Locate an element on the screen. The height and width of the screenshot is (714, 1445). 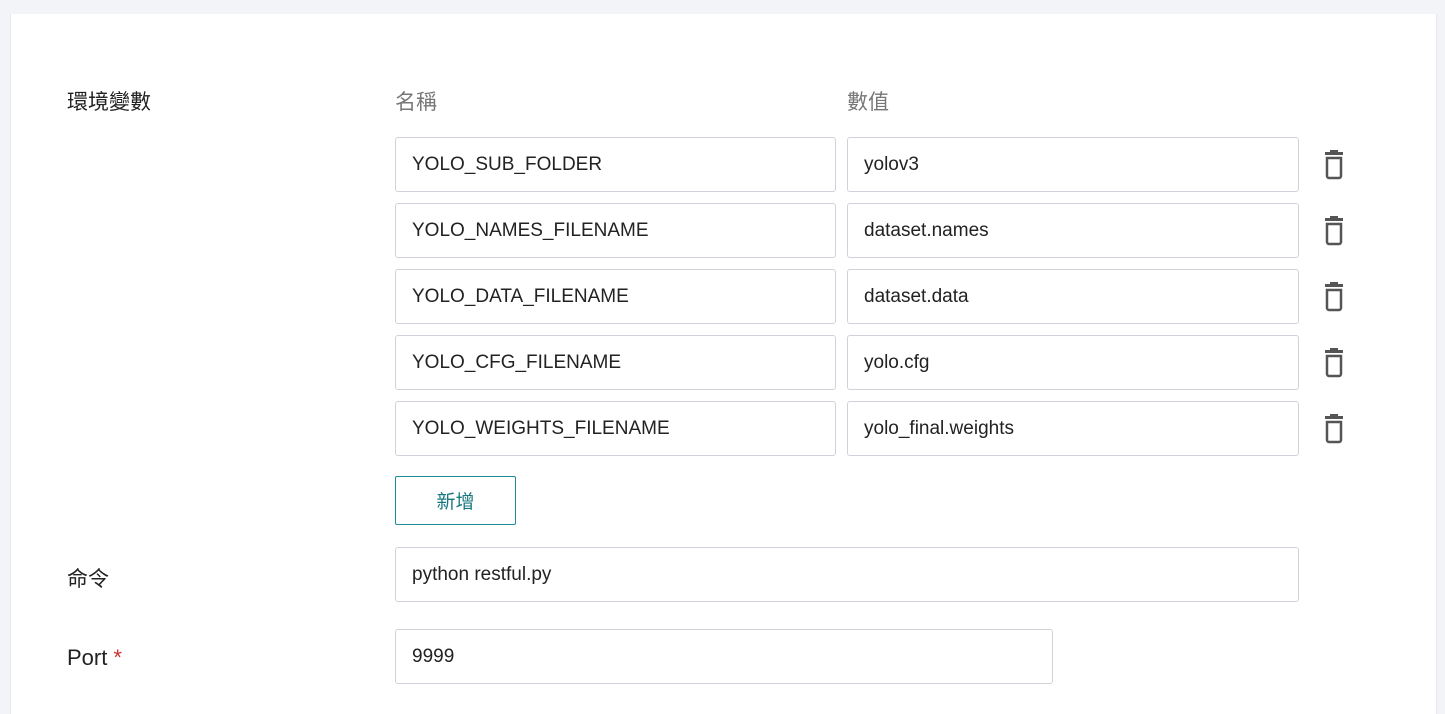
required-marker: * is located at coordinates (117, 657).